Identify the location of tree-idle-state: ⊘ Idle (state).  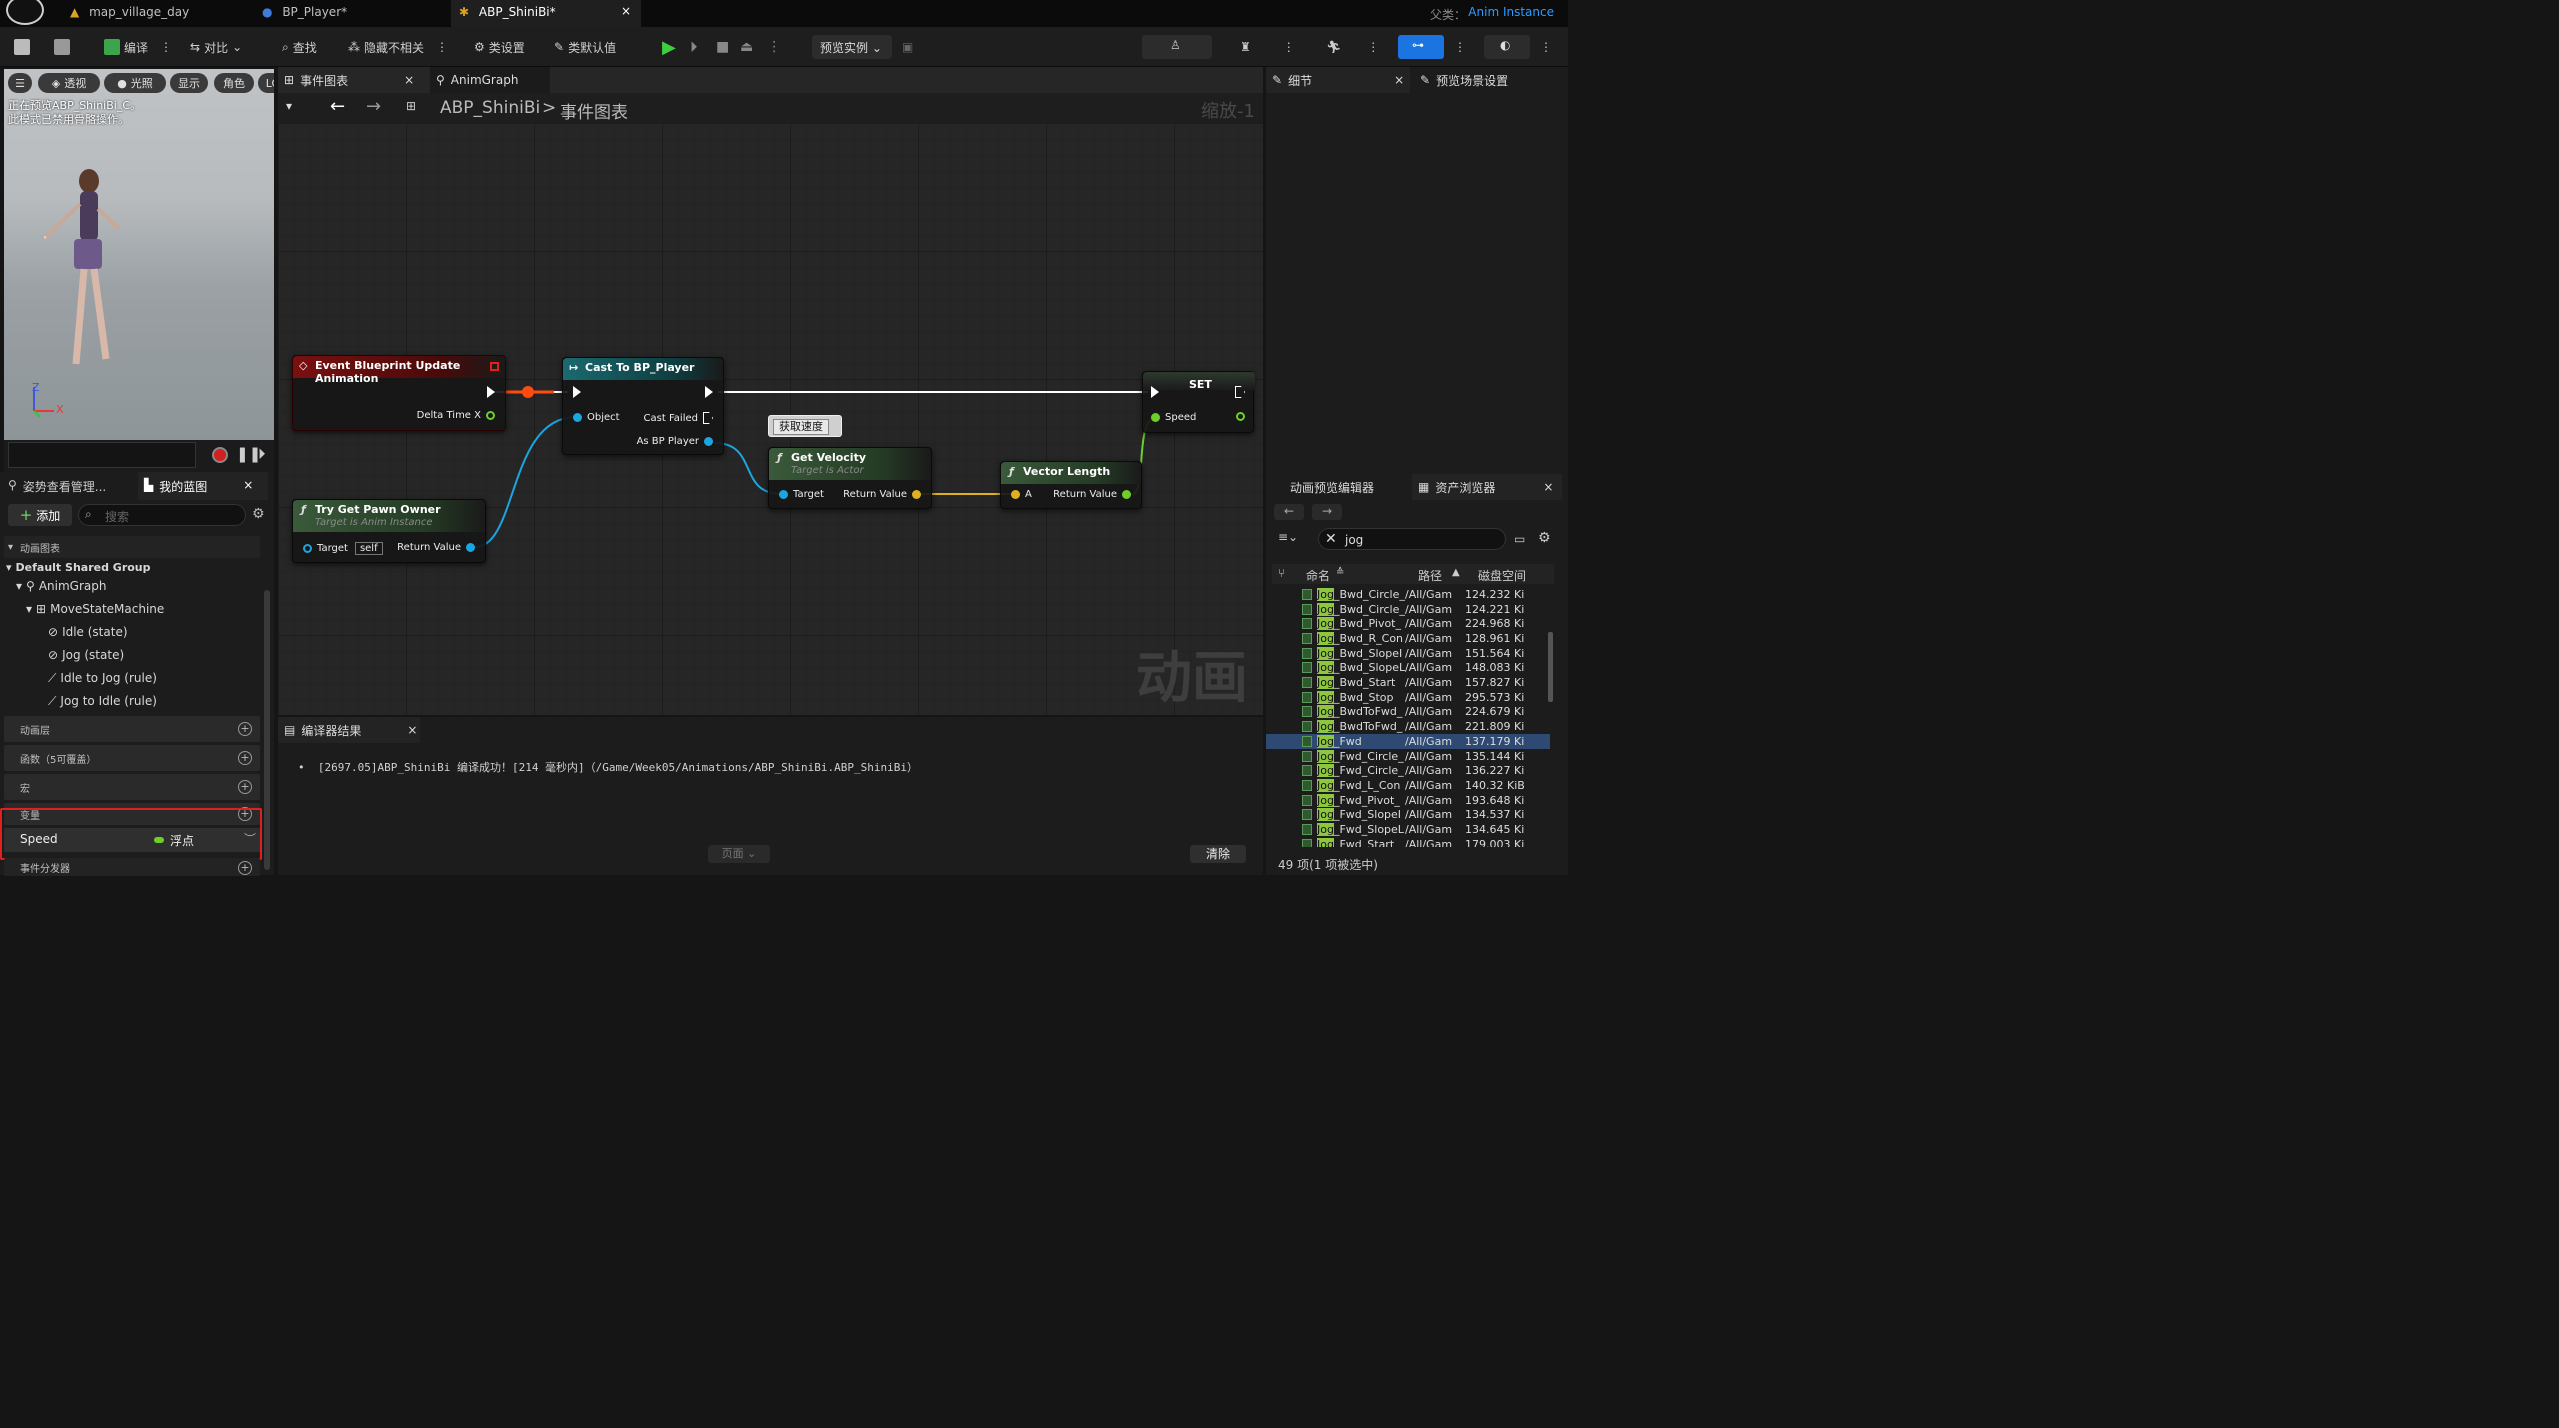
(88, 632).